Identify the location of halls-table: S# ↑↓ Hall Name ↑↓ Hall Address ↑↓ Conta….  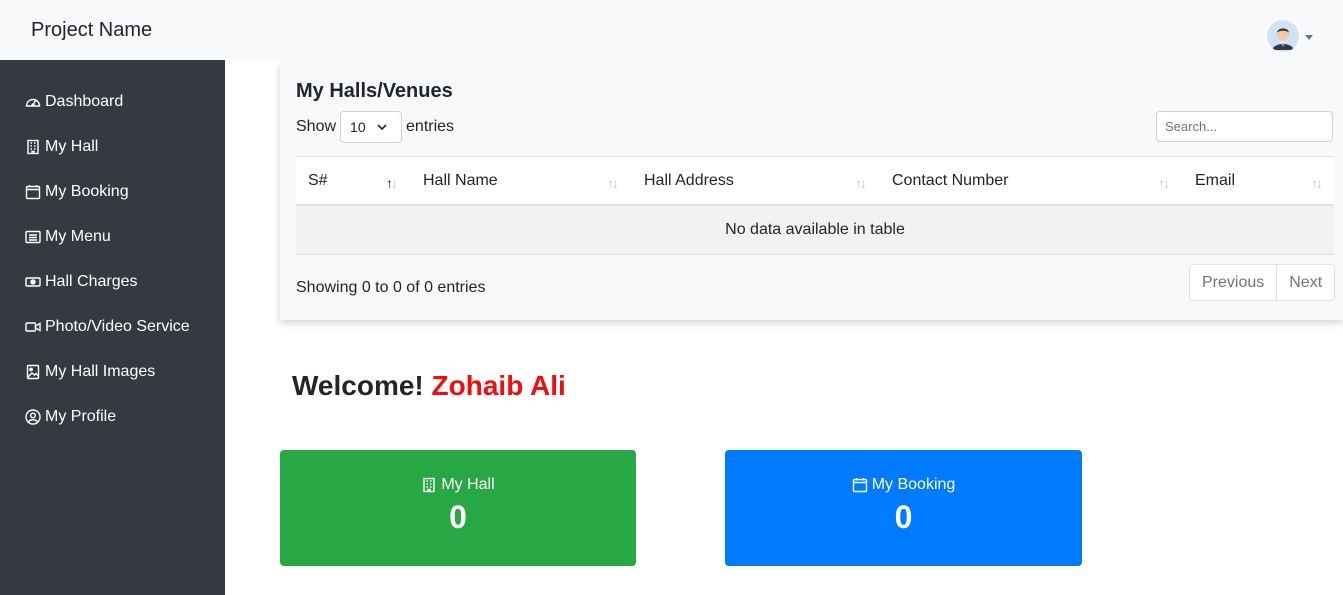
(815, 205).